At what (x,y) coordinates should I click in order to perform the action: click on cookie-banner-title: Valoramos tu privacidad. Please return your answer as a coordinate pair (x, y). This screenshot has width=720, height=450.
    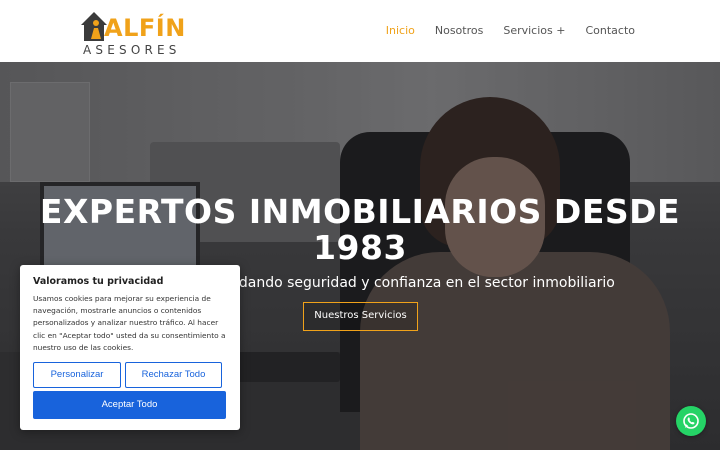
    Looking at the image, I should click on (98, 281).